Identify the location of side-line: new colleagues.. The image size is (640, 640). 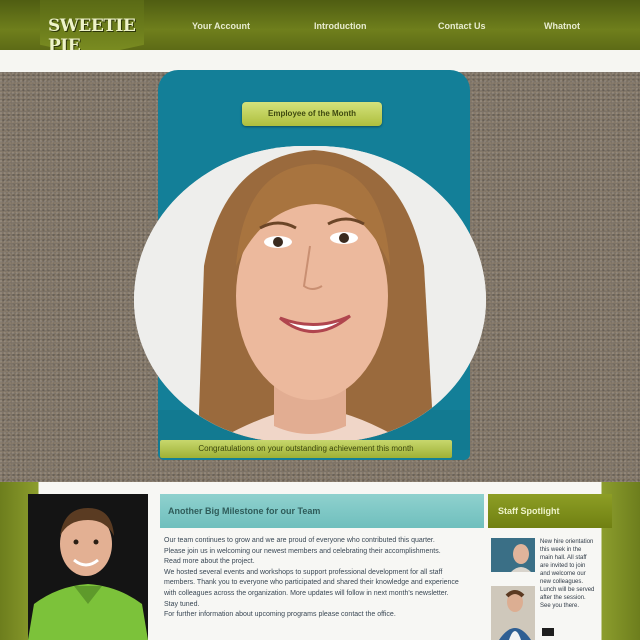
(562, 582).